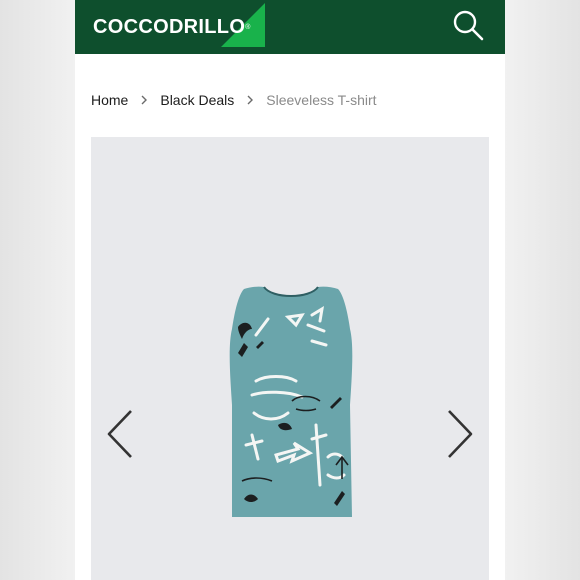 This screenshot has height=580, width=580. What do you see at coordinates (291, 405) in the screenshot?
I see `sleeveless-tshirt-image` at bounding box center [291, 405].